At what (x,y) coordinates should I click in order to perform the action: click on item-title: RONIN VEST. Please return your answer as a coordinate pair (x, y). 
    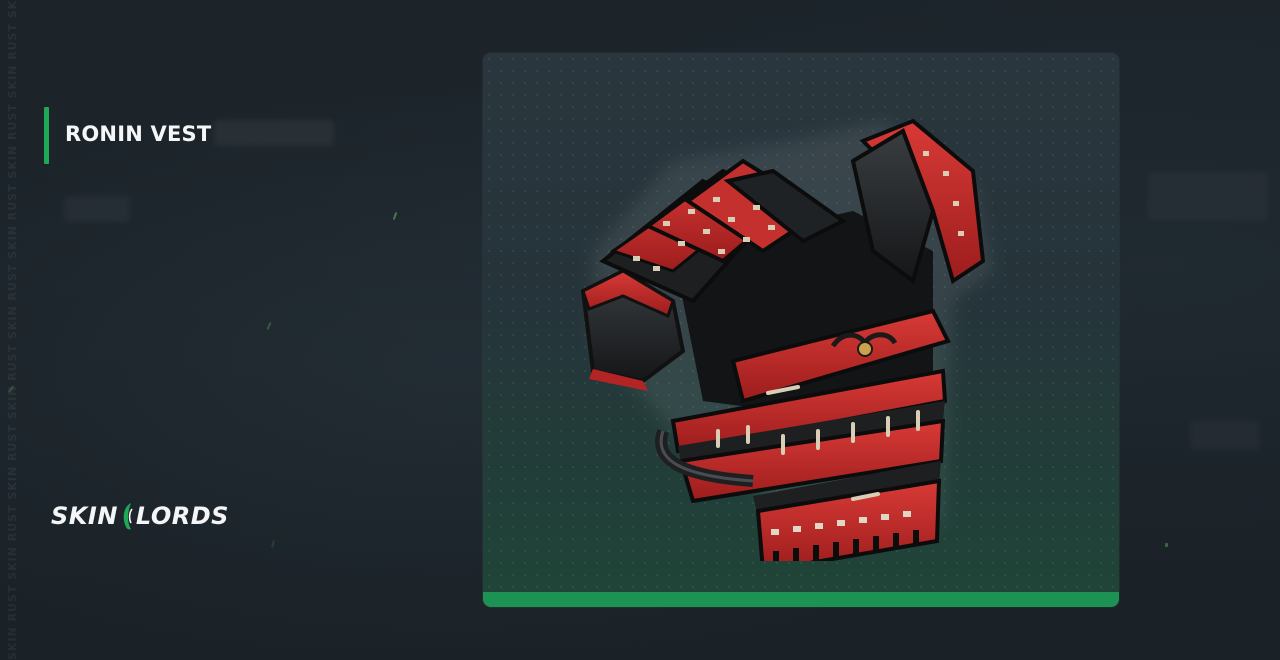
    Looking at the image, I should click on (138, 134).